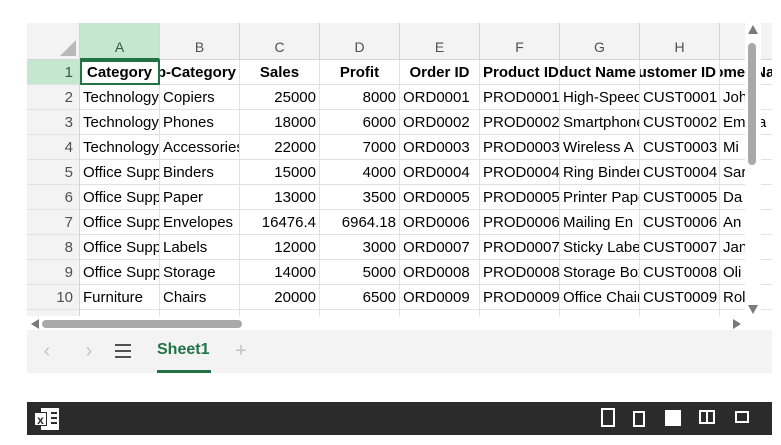 The image size is (781, 445). Describe the element at coordinates (183, 350) in the screenshot. I see `sheet-tab-sheet1: Sheet1` at that location.